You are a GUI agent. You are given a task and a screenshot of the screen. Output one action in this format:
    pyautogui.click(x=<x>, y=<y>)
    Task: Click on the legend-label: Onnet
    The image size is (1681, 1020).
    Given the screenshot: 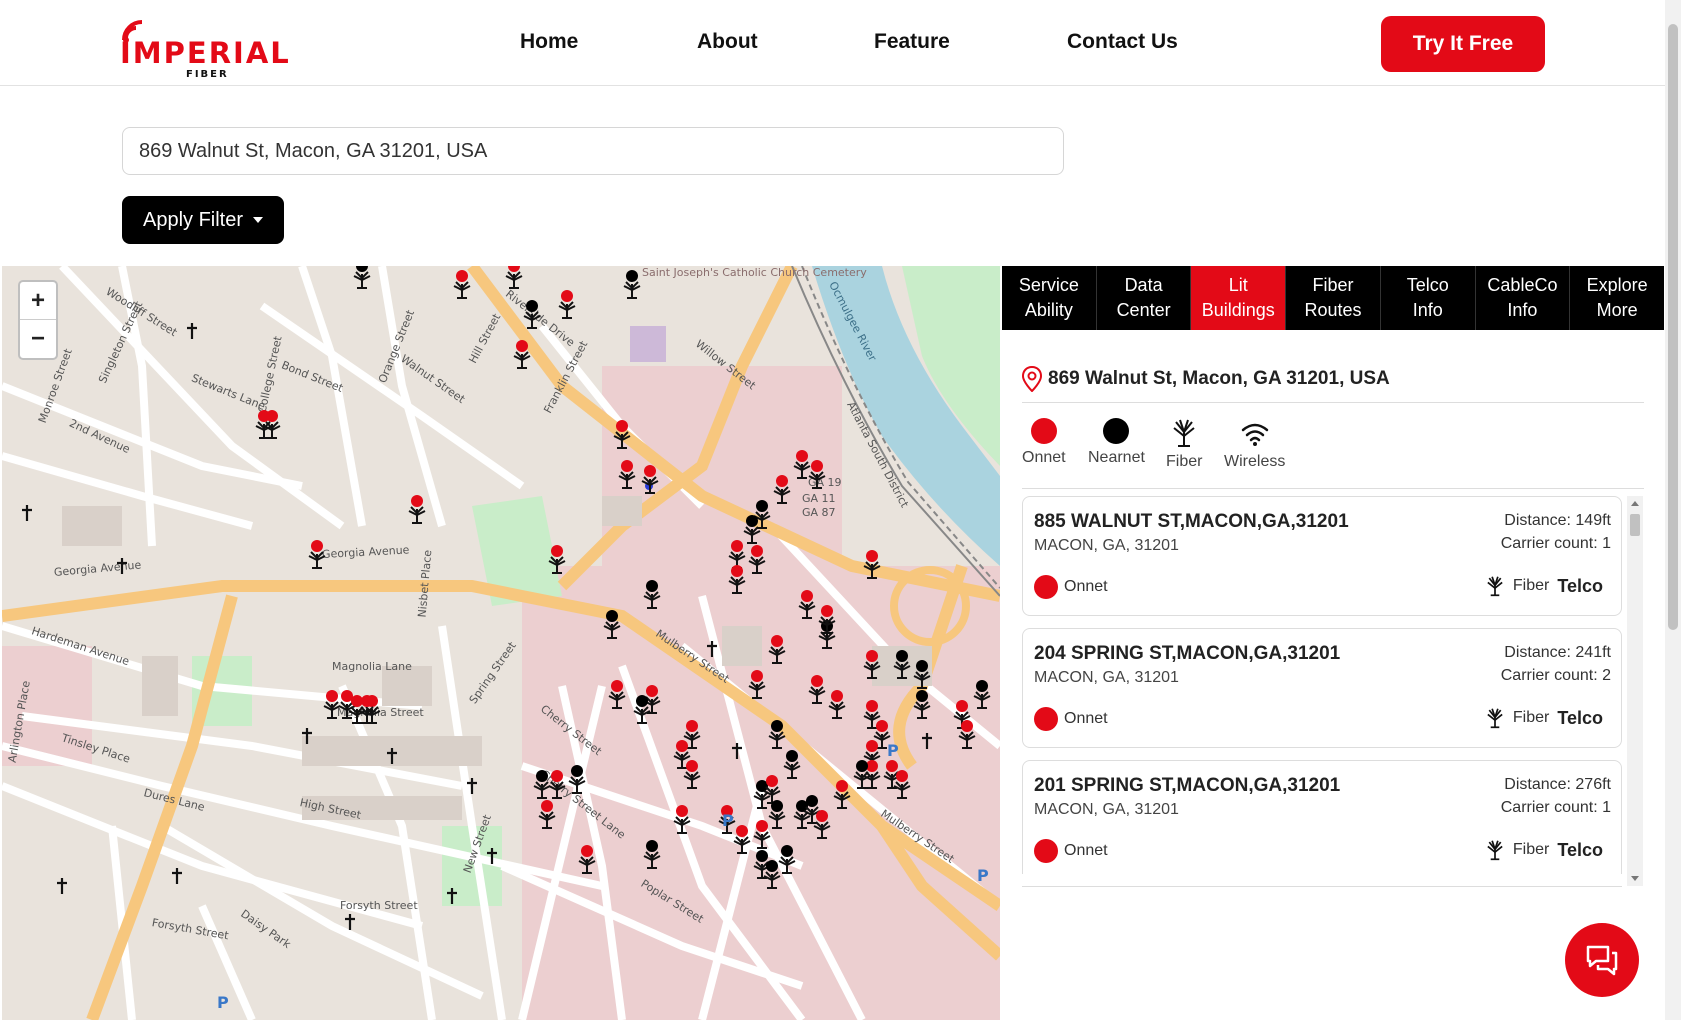 What is the action you would take?
    pyautogui.click(x=1044, y=457)
    